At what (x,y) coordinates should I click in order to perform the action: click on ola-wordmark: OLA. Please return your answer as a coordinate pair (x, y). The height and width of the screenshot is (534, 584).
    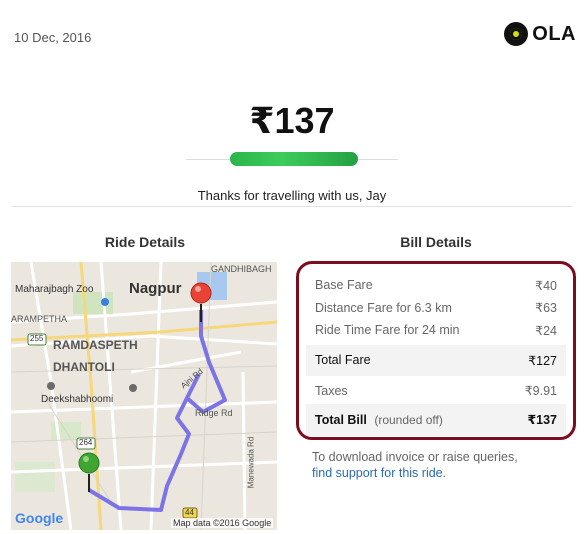
    Looking at the image, I should click on (554, 33).